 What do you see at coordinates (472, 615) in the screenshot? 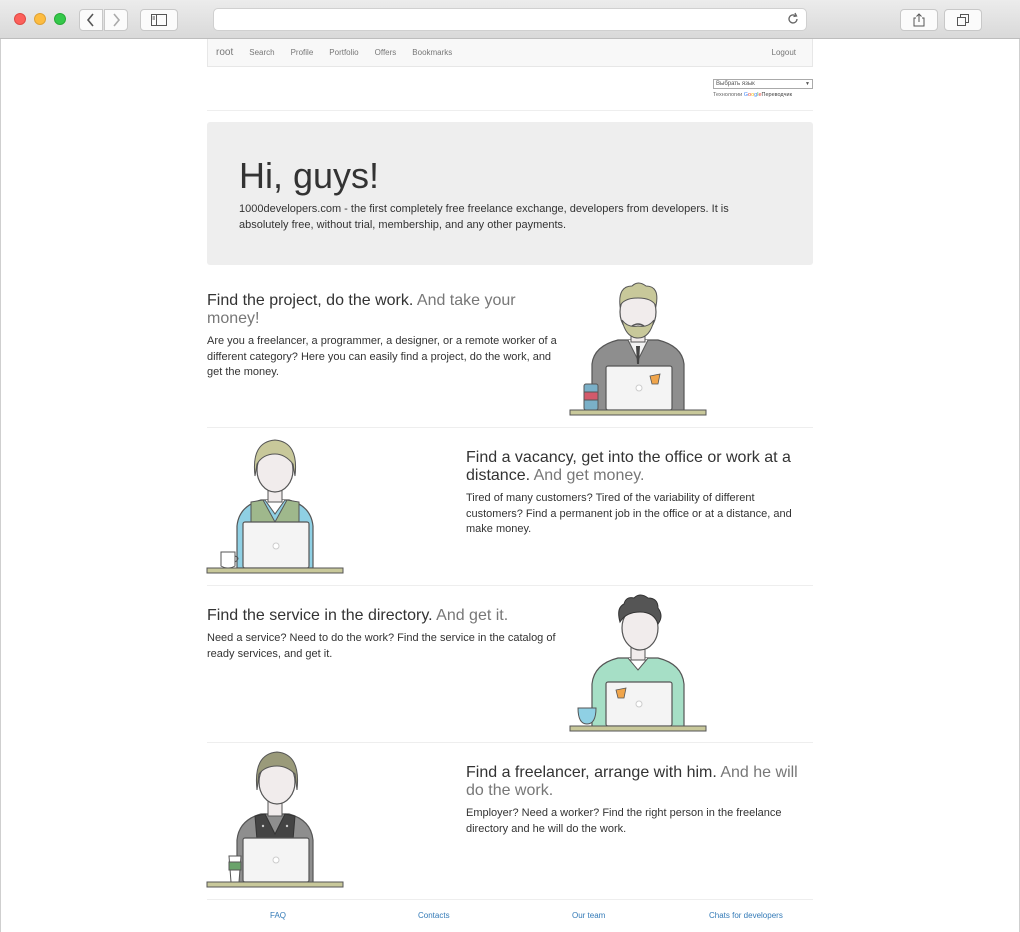
I see `feature-heading-muted: And get it.` at bounding box center [472, 615].